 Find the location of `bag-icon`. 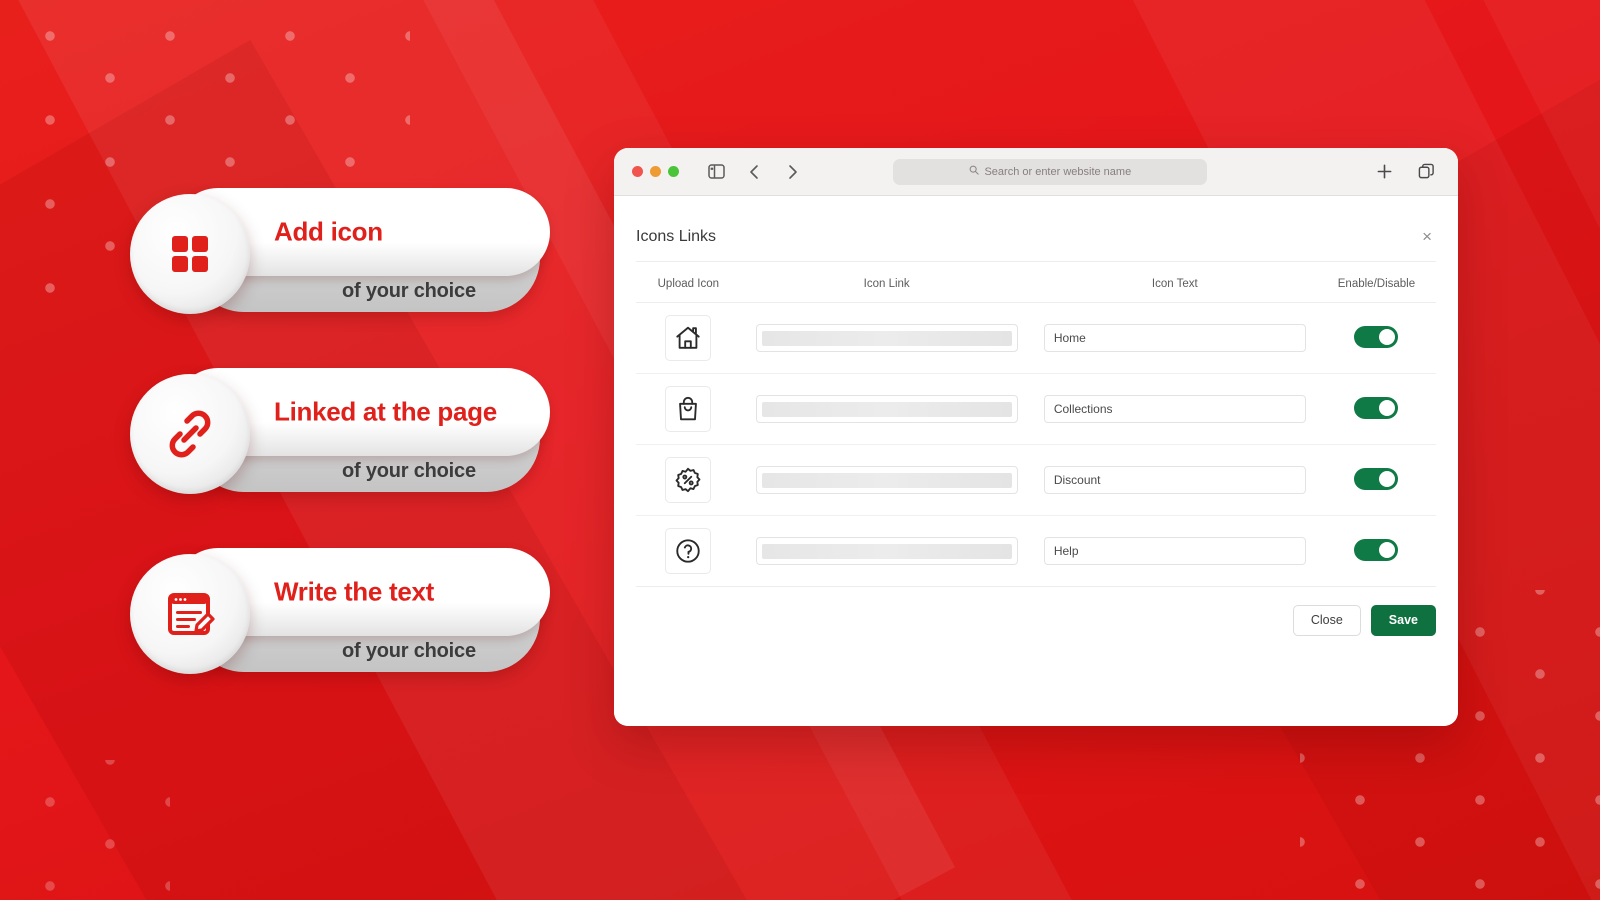

bag-icon is located at coordinates (688, 409).